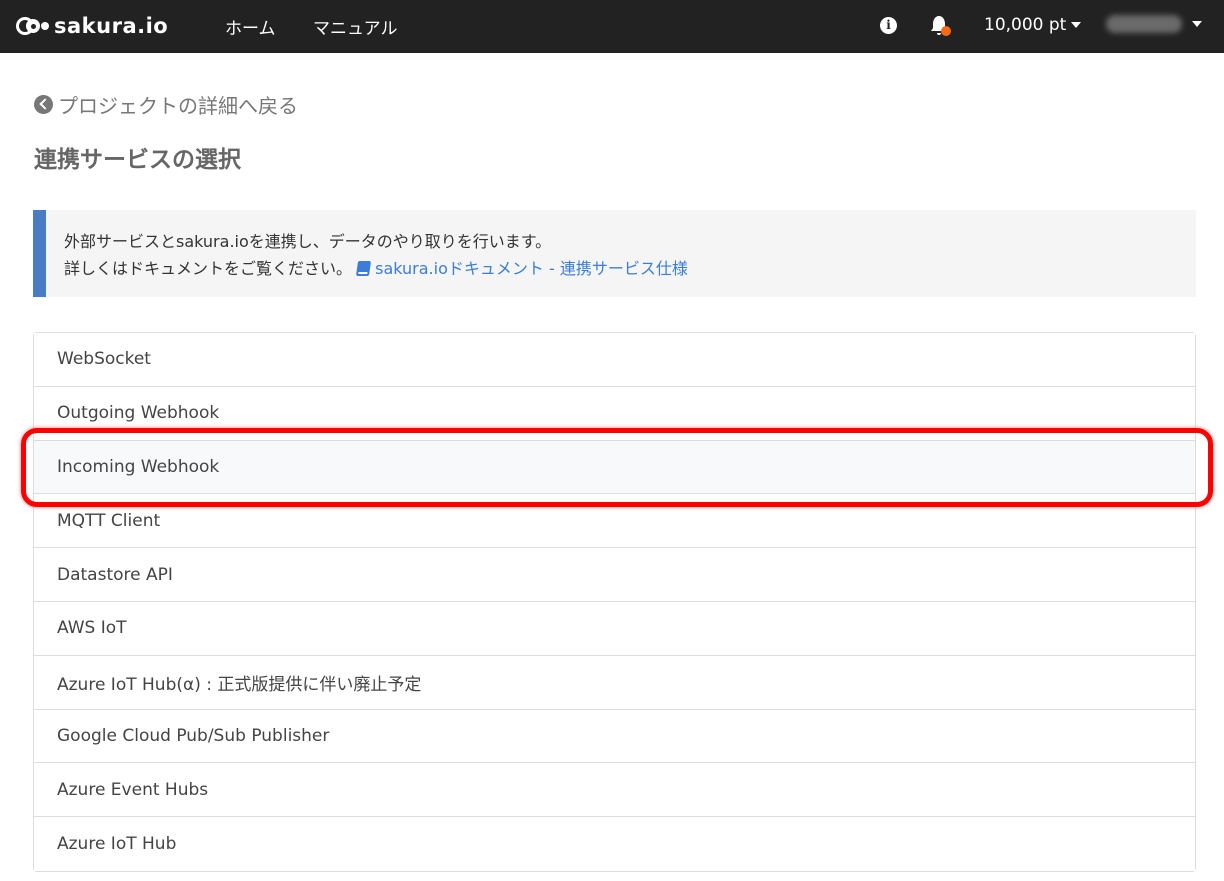  I want to click on service-item-azure-iot-hub-alpha: Azure IoT Hub(α) : 正式版提供に伴い廃止予定, so click(614, 682).